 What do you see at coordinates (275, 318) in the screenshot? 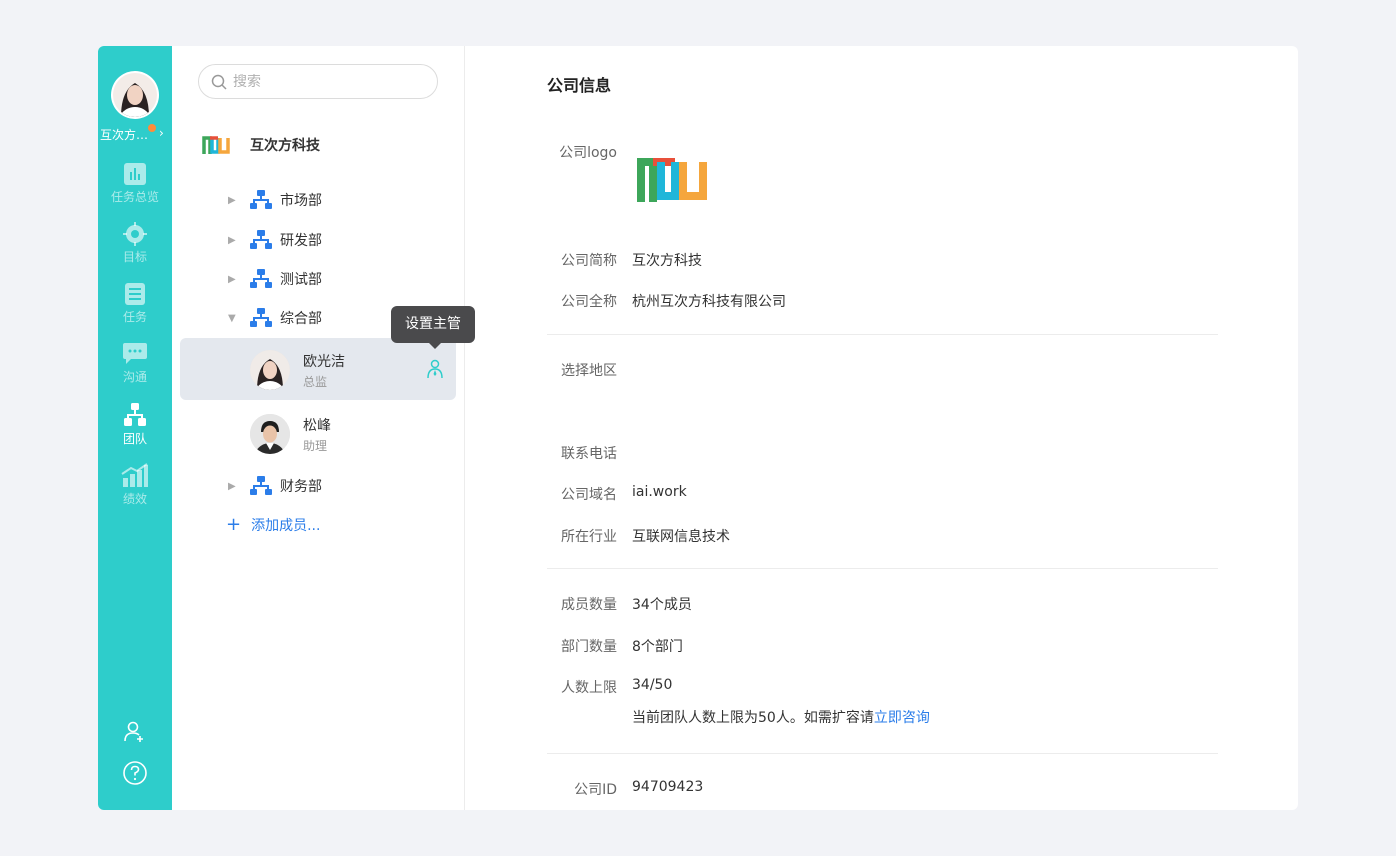
I see `dept-general: ▼ 综合部` at bounding box center [275, 318].